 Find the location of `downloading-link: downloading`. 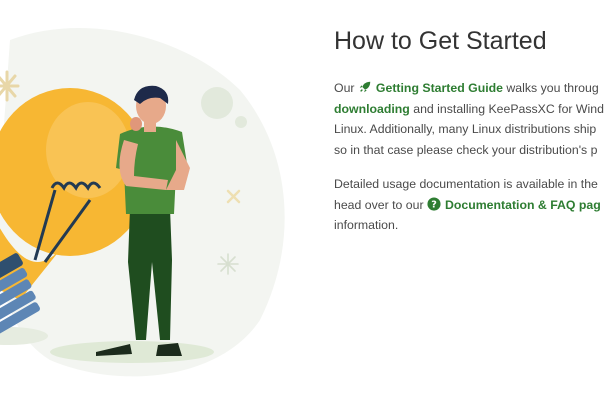

downloading-link: downloading is located at coordinates (372, 109).